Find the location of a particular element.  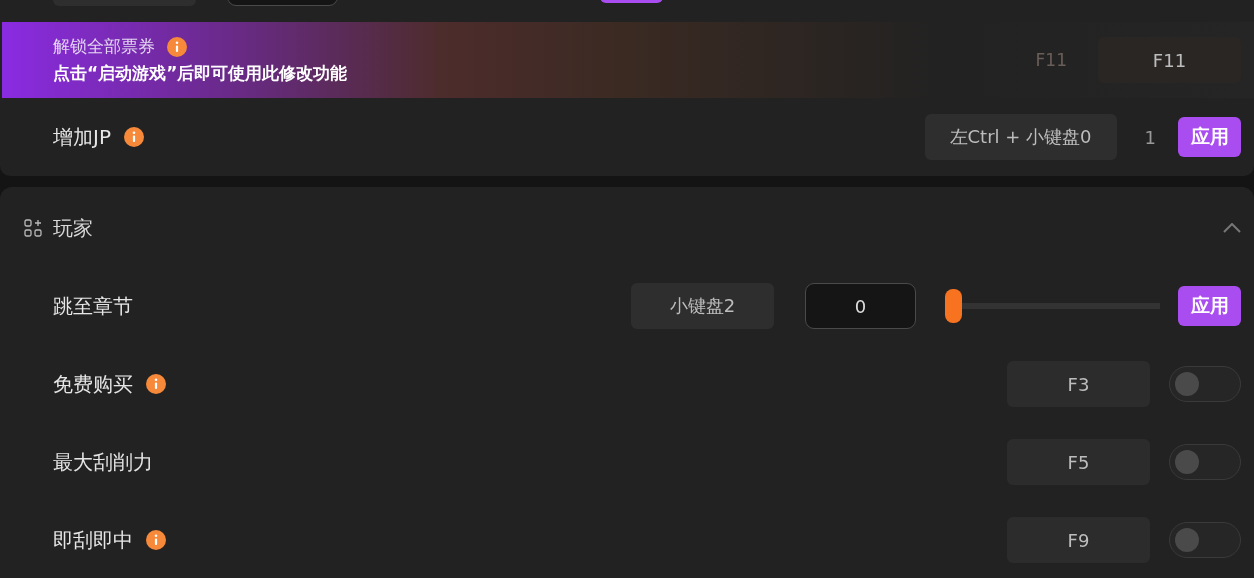

setting-label: 跳至章节 is located at coordinates (93, 306).